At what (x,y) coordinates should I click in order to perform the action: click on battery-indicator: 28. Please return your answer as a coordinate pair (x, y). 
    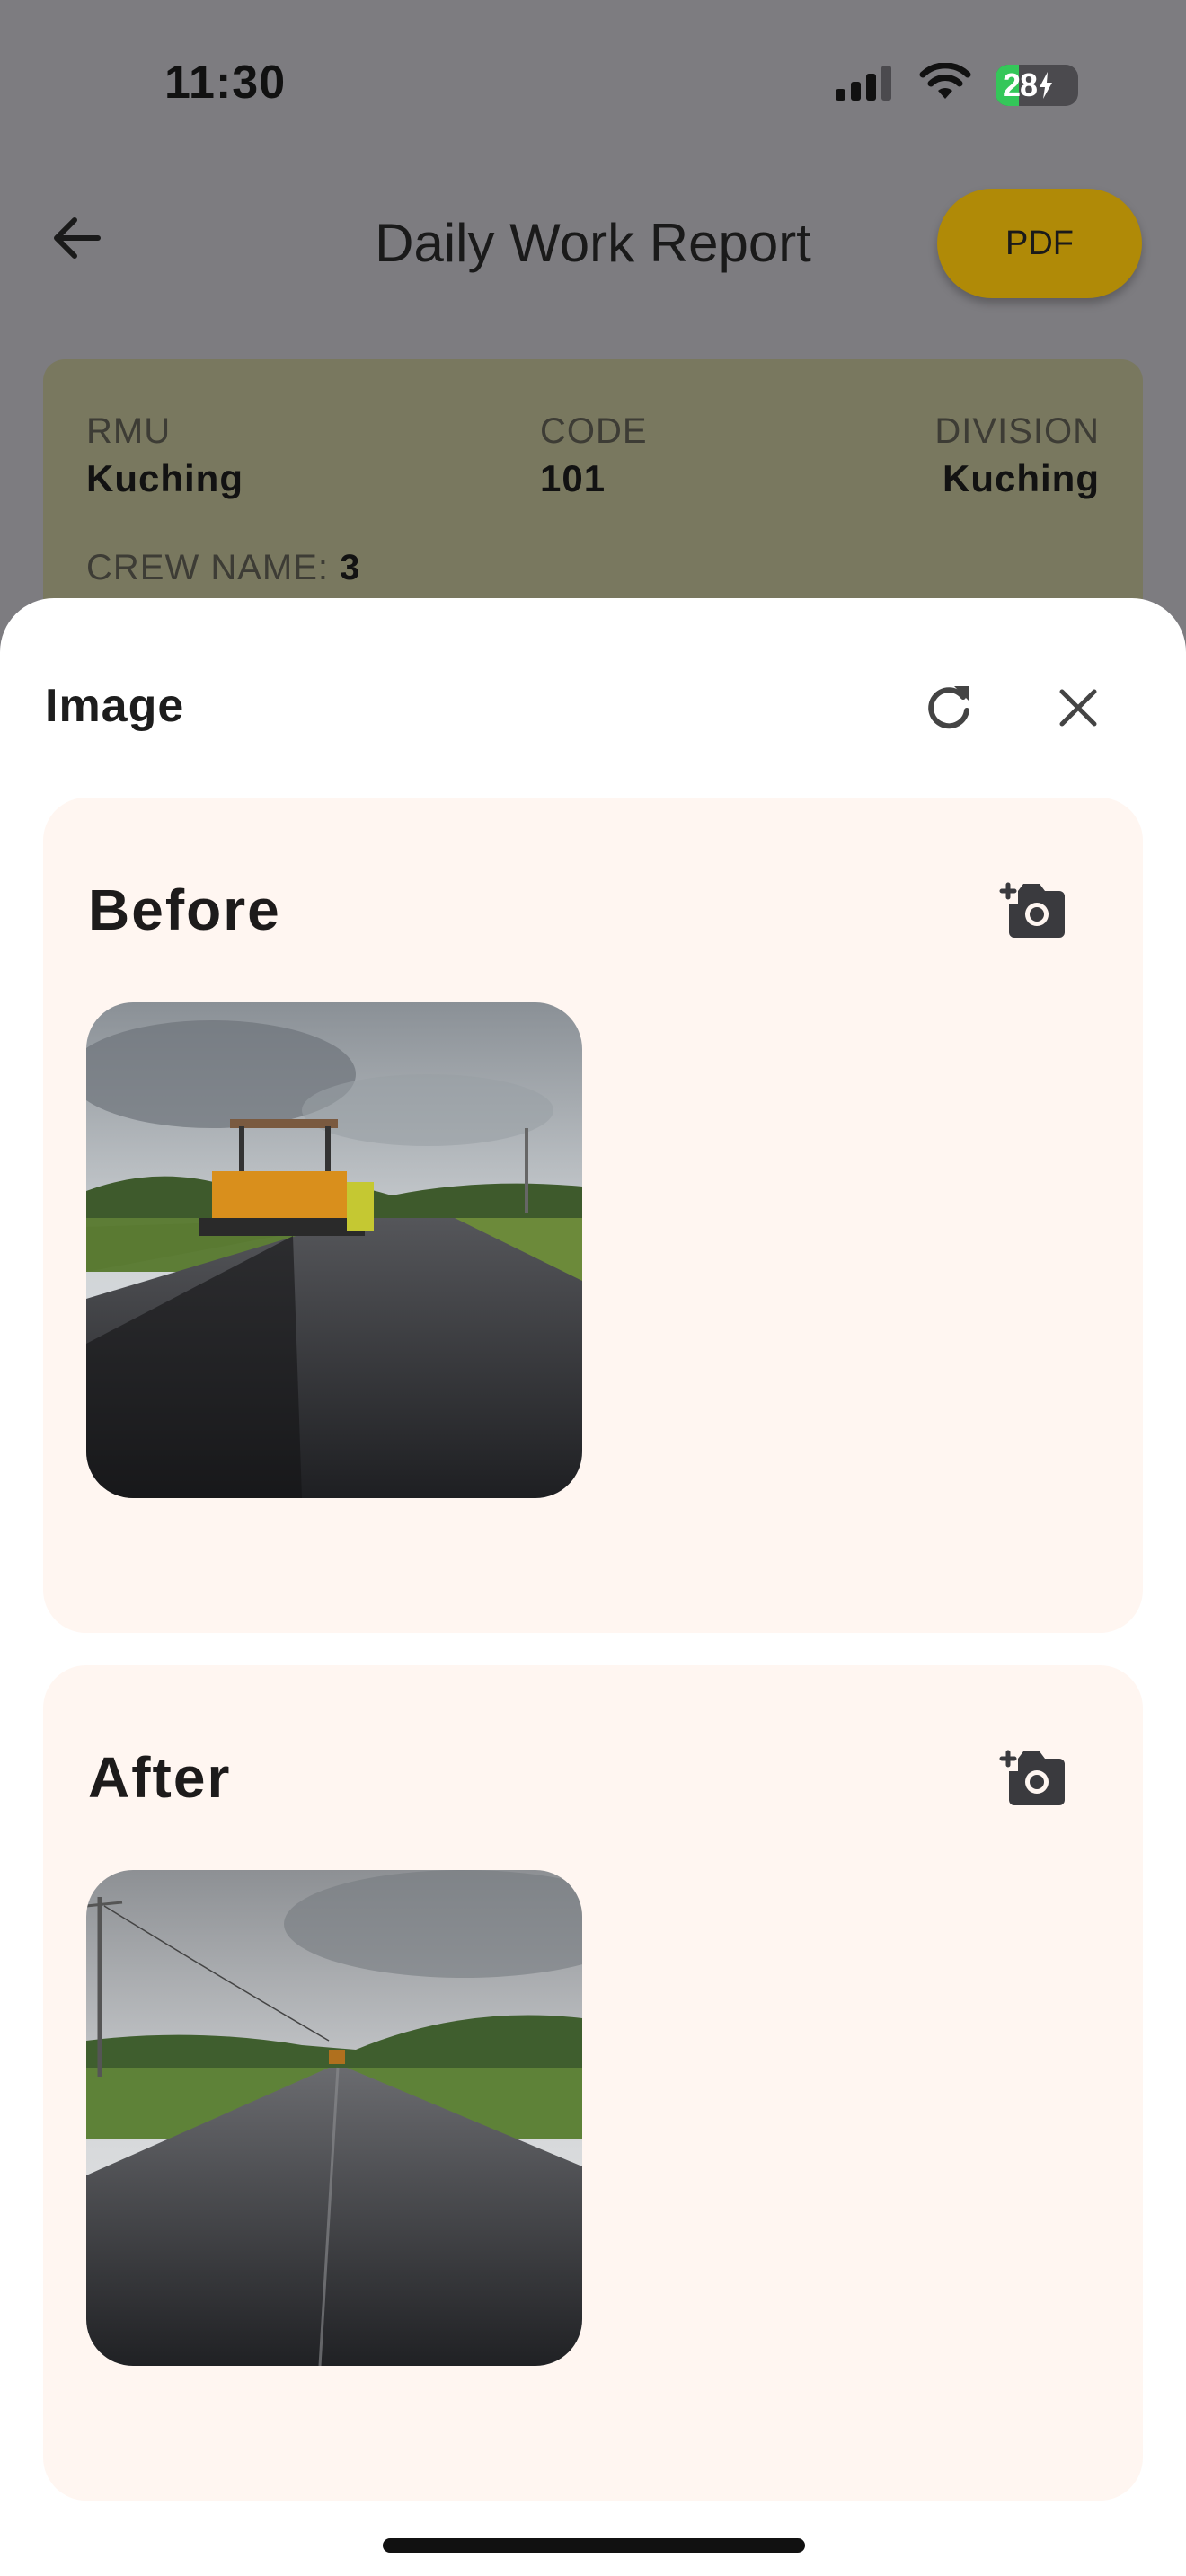
    Looking at the image, I should click on (1037, 85).